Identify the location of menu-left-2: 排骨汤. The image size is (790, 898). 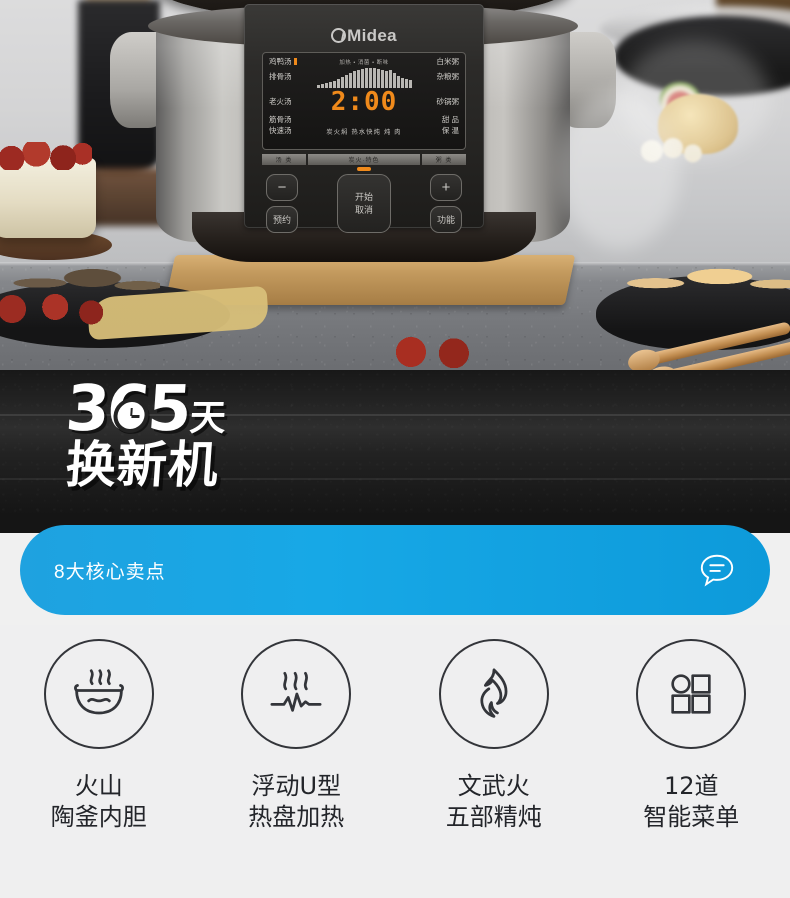
(286, 77).